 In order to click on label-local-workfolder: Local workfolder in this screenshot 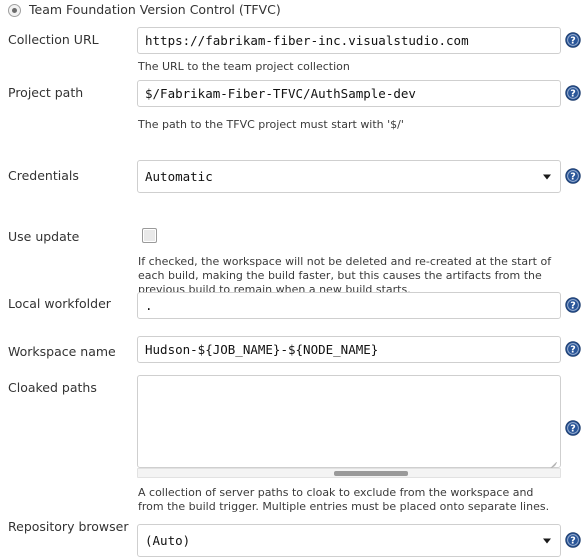, I will do `click(59, 303)`.